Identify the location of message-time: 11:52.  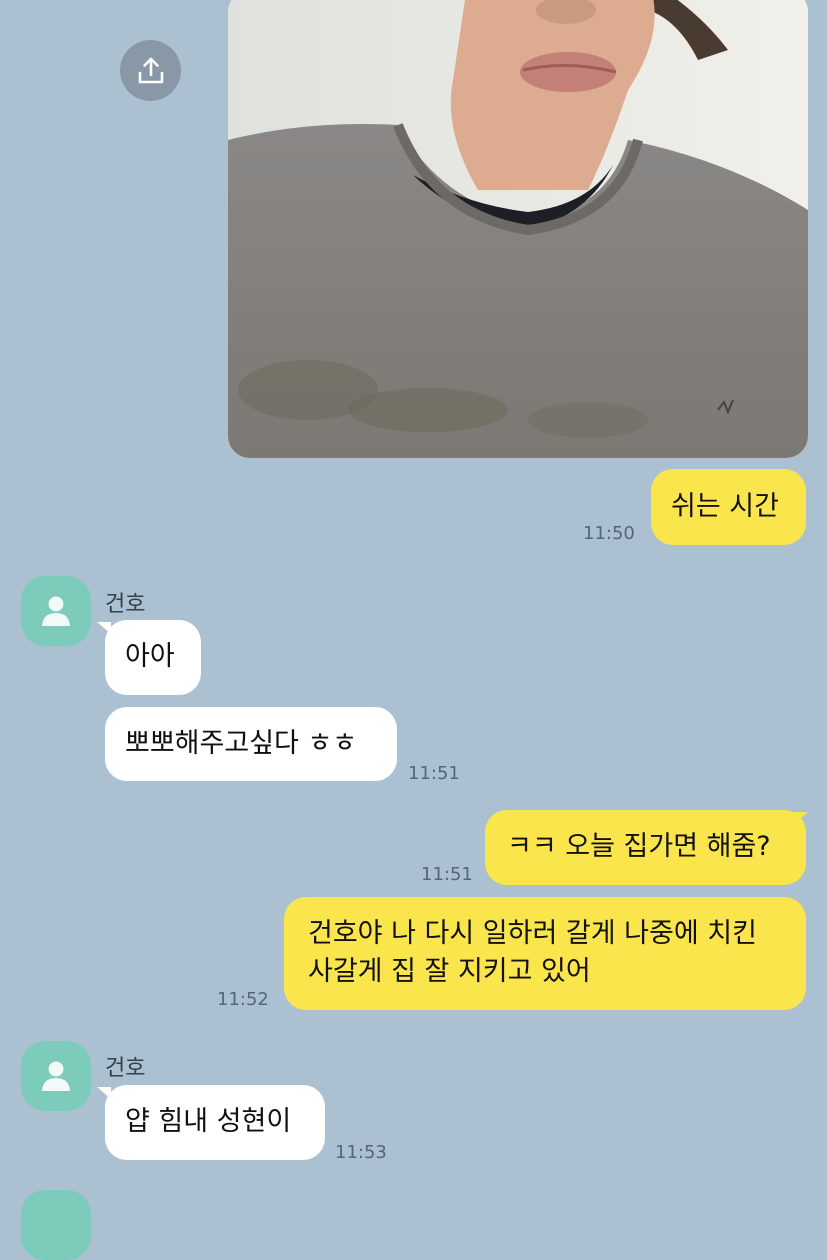
(243, 999).